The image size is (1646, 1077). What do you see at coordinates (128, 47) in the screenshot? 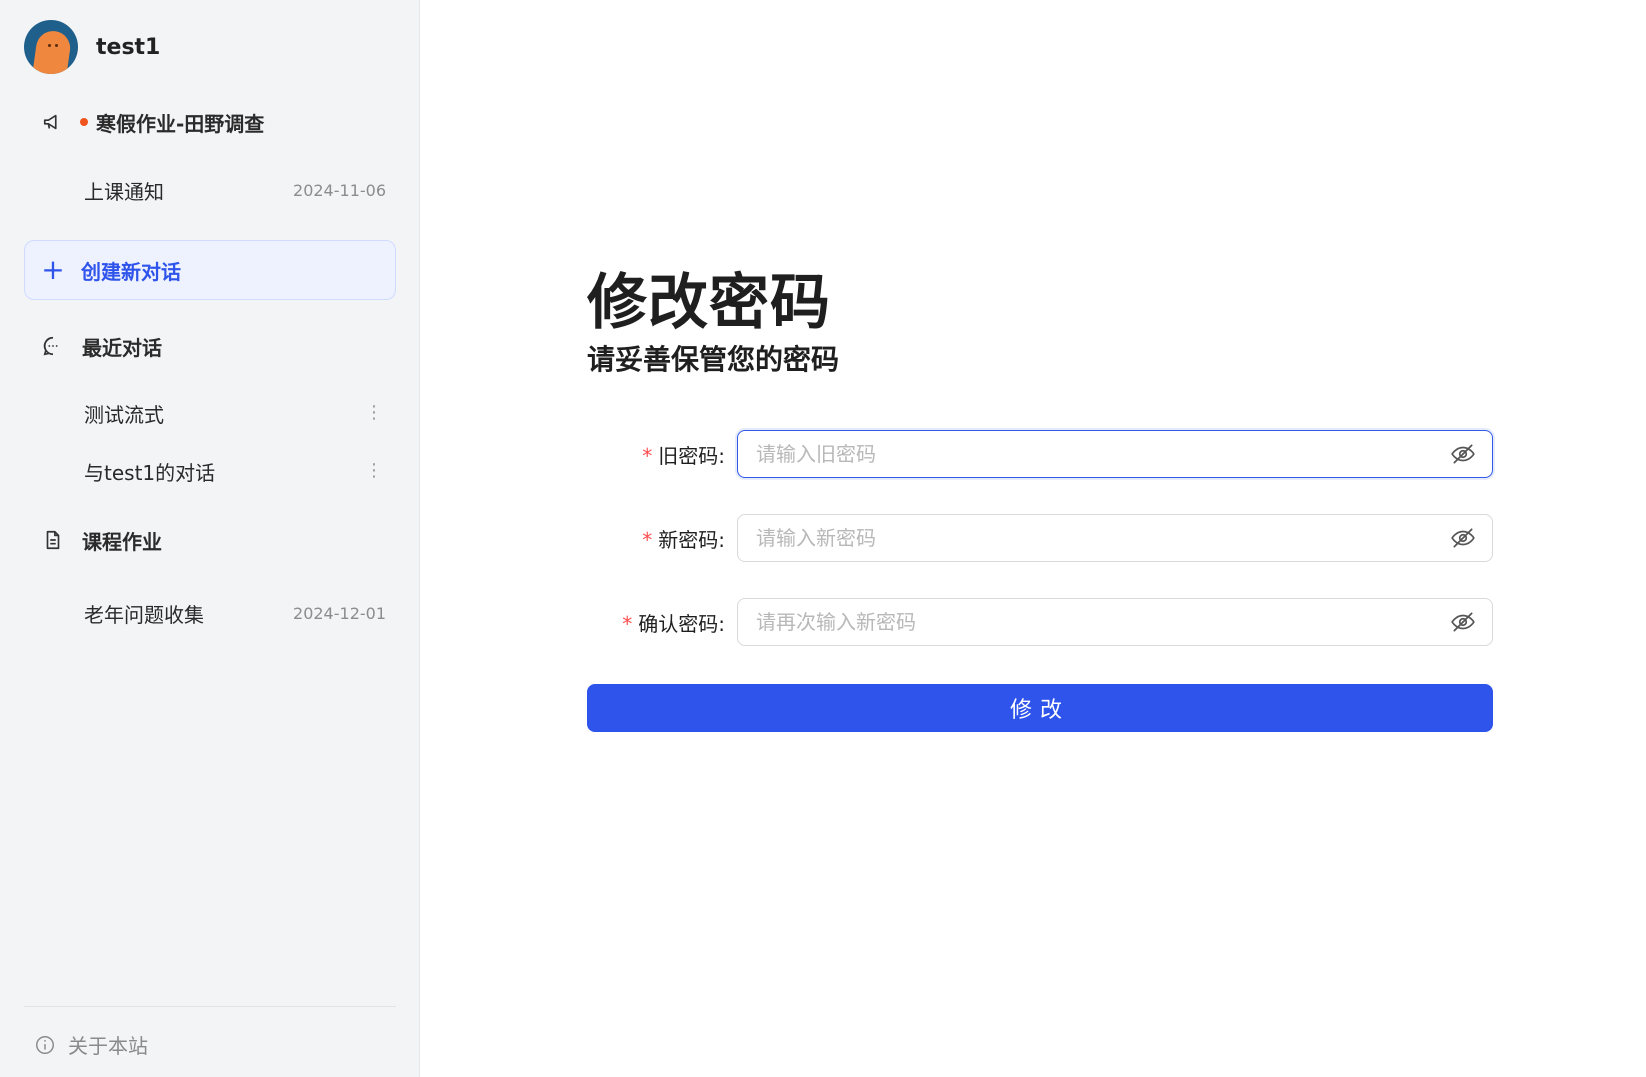
I see `username: test1` at bounding box center [128, 47].